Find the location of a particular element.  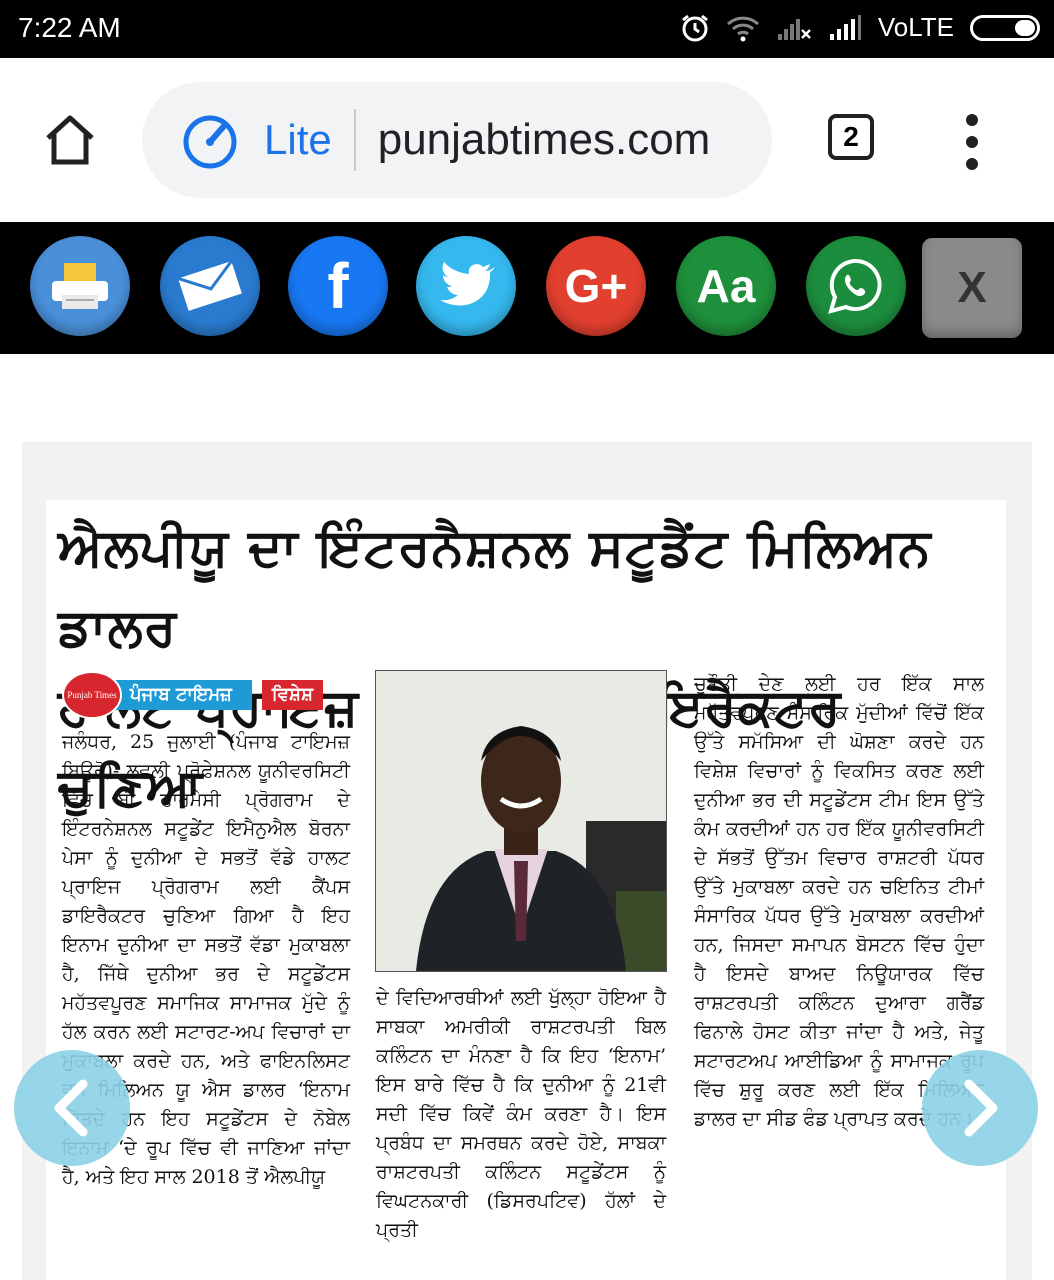

whatsapp-icon is located at coordinates (855, 286).